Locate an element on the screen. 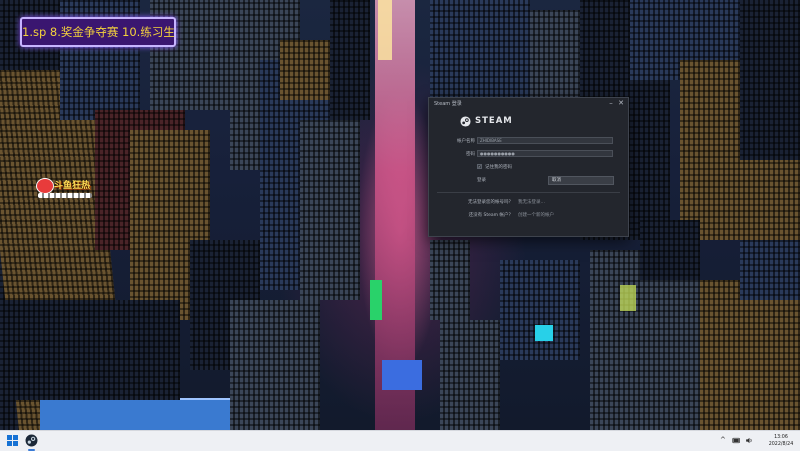  stream-title-banner: 1.sp 8.奖金争夺赛 10.练习生 is located at coordinates (98, 32).